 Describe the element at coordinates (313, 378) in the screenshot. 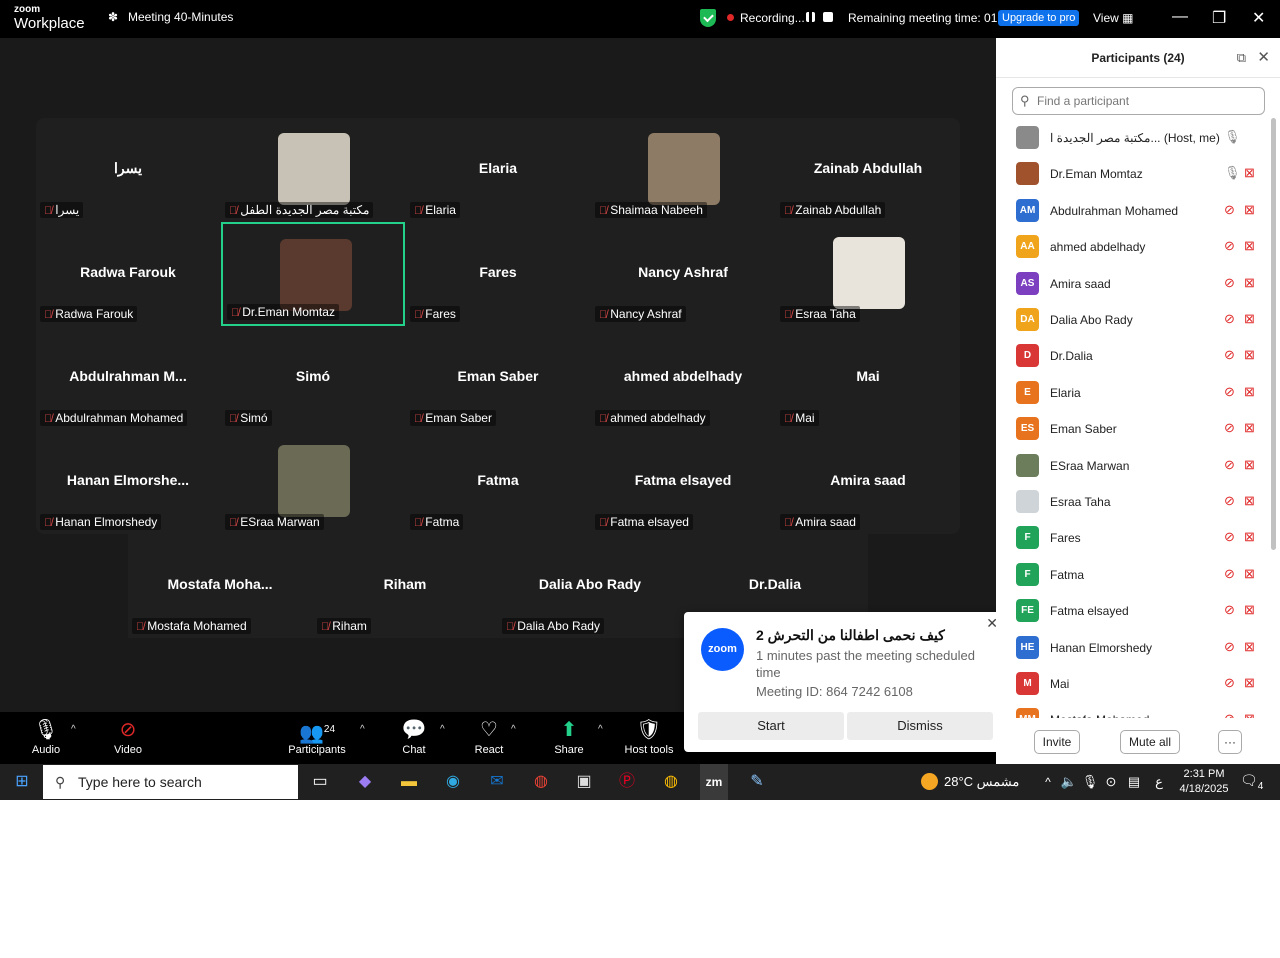

I see `video-tile: Simó 🎙̸ Simó` at that location.